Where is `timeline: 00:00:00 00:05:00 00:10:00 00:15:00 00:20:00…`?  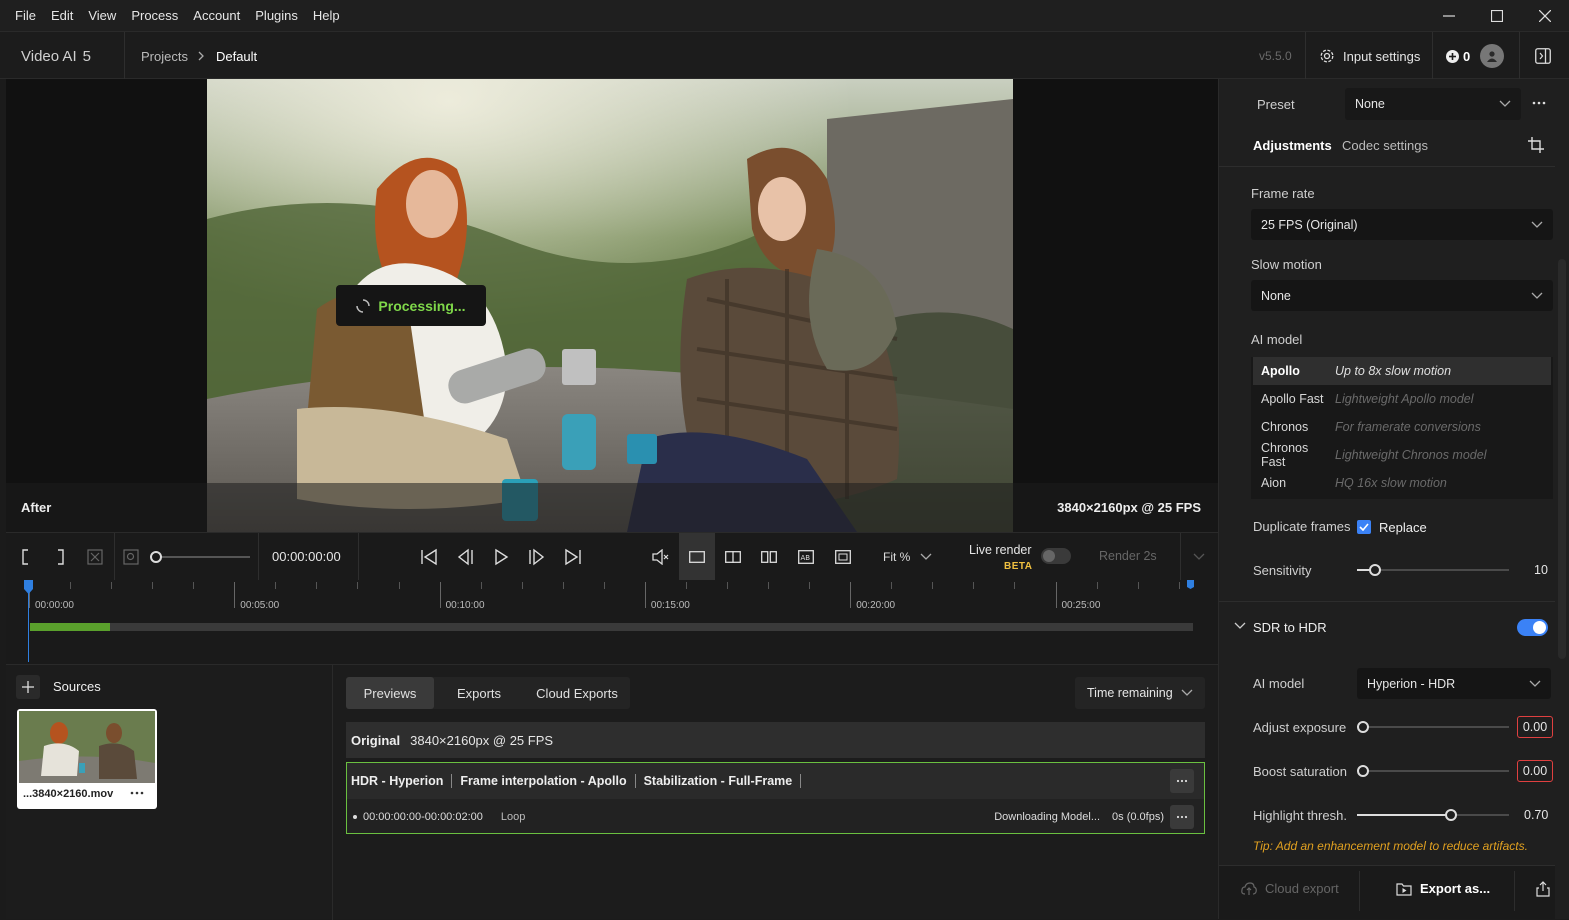
timeline: 00:00:00 00:05:00 00:10:00 00:15:00 00:20:00… is located at coordinates (612, 622).